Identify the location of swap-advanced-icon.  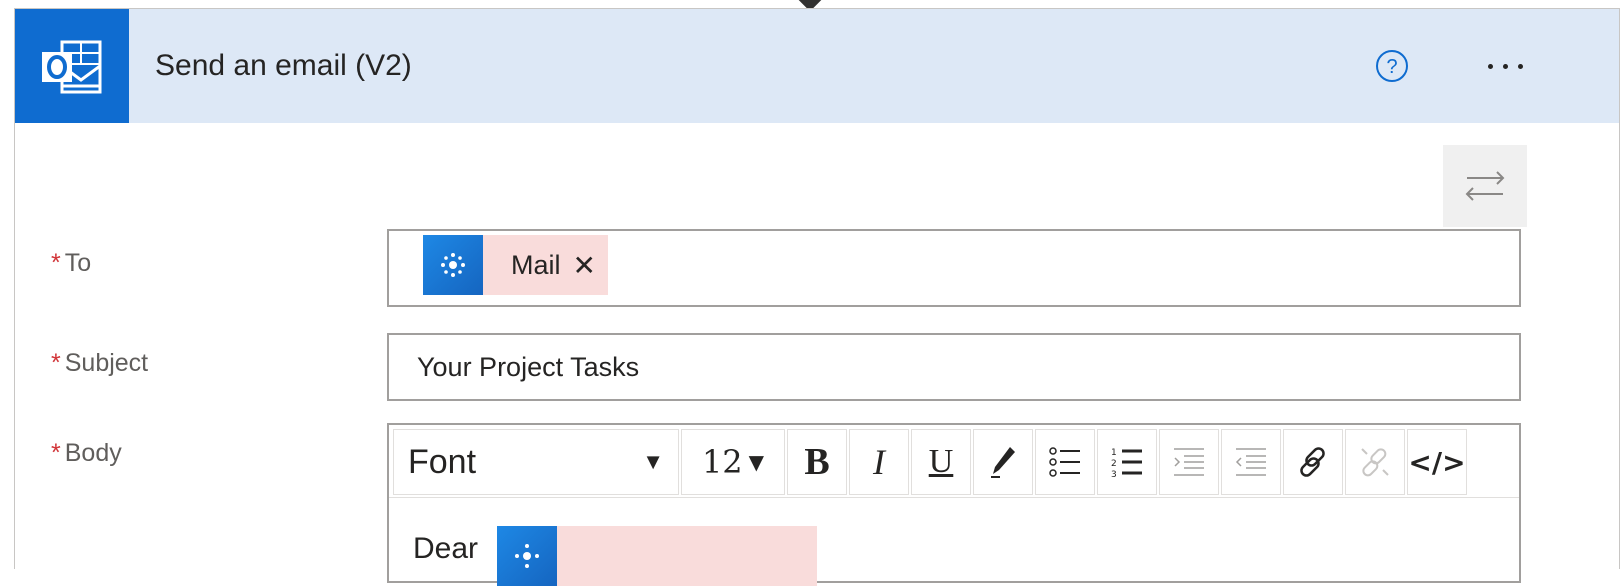
(1485, 186).